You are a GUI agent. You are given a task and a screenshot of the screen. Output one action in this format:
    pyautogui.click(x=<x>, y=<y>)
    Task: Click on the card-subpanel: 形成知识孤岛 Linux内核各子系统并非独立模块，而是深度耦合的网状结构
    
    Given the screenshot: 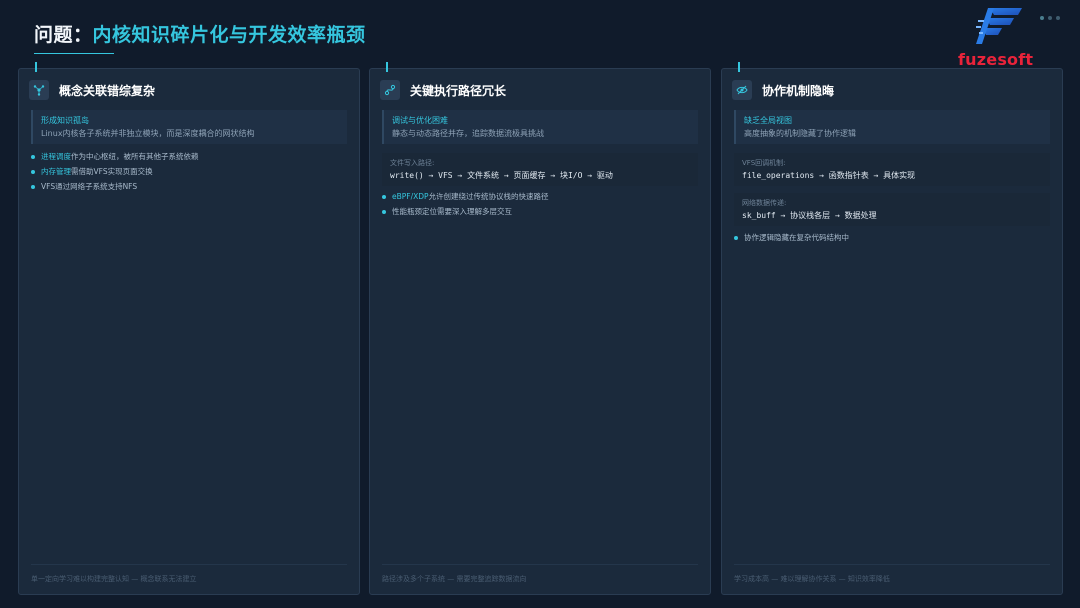 What is the action you would take?
    pyautogui.click(x=189, y=127)
    